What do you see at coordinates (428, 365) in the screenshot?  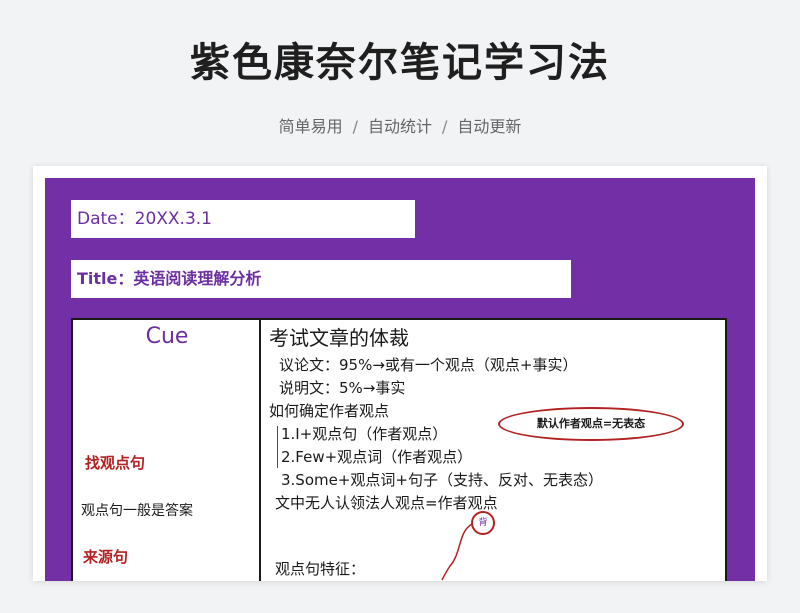 I see `notes-line: 议论文：95%→或有一个观点（观点+事实）` at bounding box center [428, 365].